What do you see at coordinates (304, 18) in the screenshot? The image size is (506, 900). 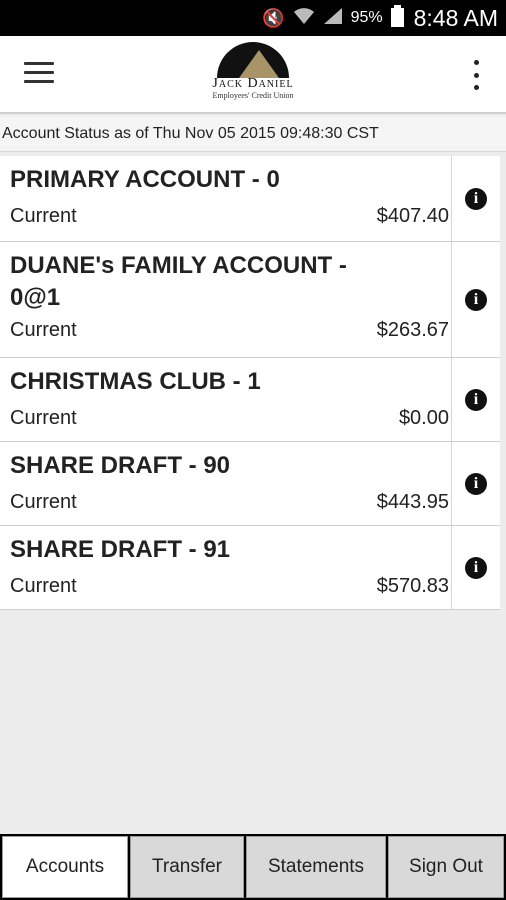 I see `wifi-icon` at bounding box center [304, 18].